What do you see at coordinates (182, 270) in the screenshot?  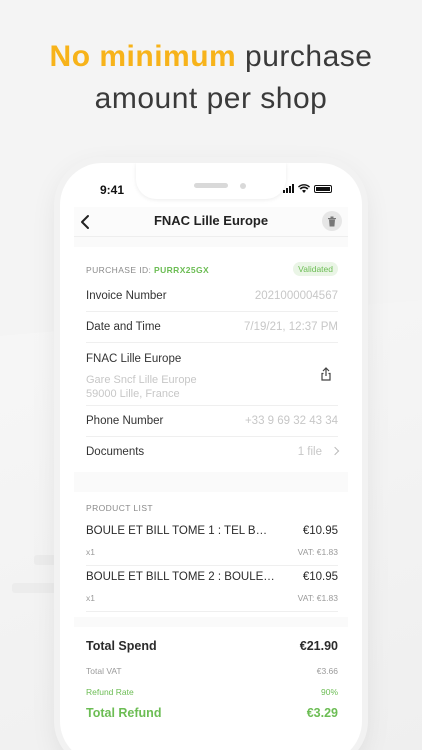 I see `purchase-id: PURRX25GX` at bounding box center [182, 270].